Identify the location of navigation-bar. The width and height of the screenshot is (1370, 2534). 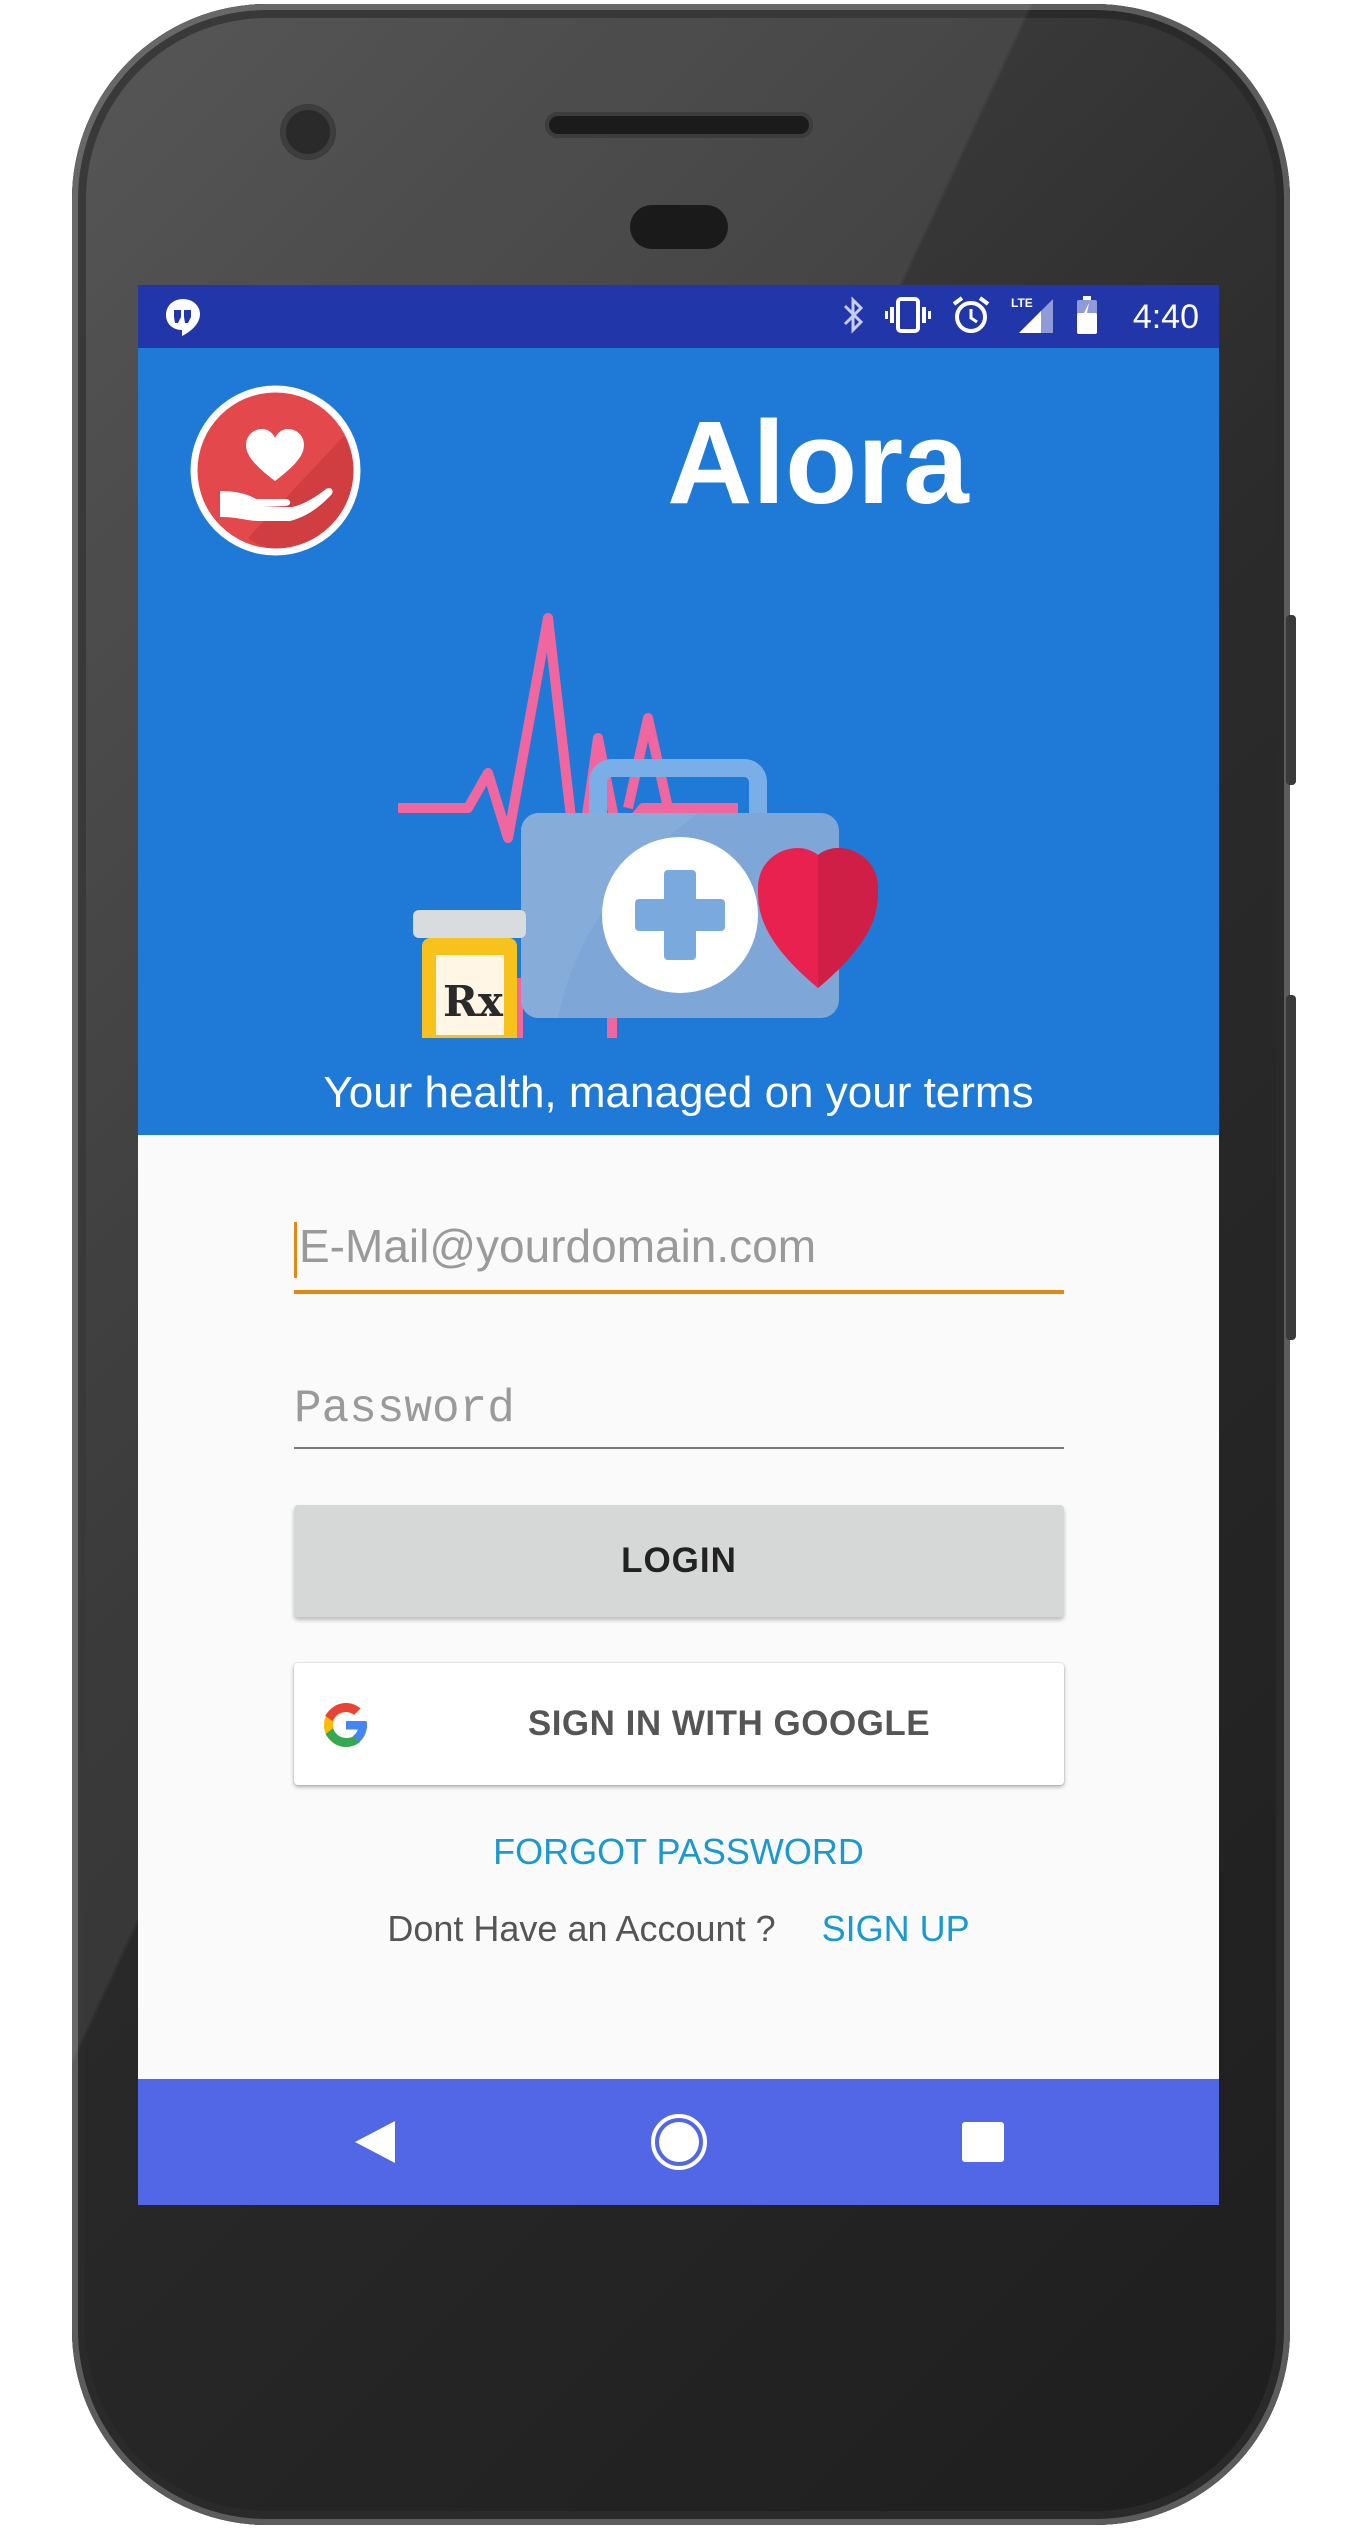
(678, 2142).